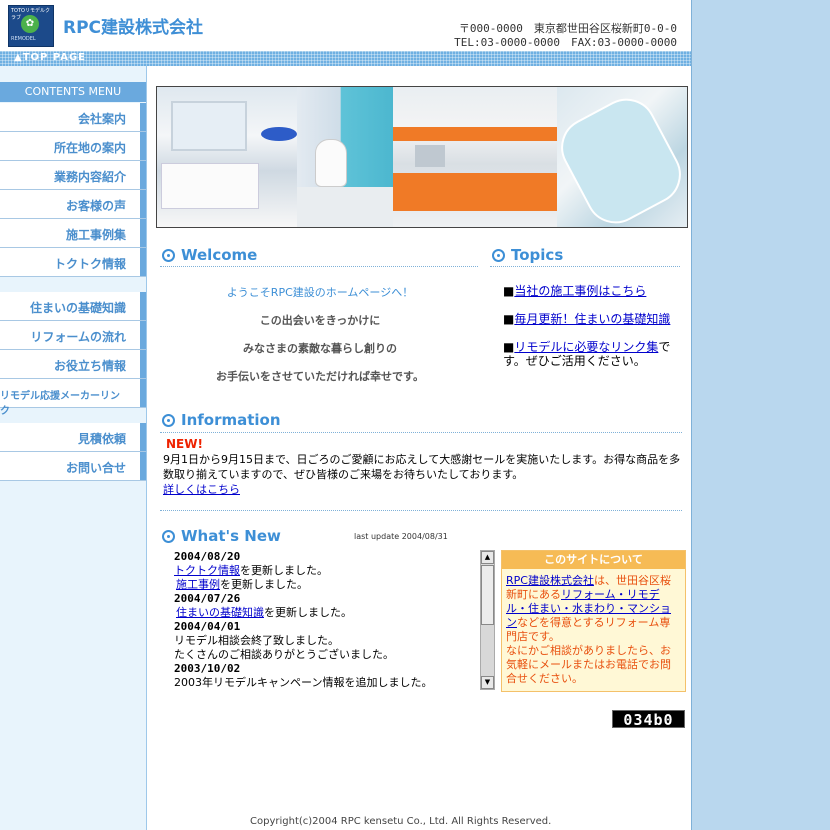 The width and height of the screenshot is (830, 830). I want to click on welcome-line: みなさまの素敵な暮らし創りの, so click(320, 348).